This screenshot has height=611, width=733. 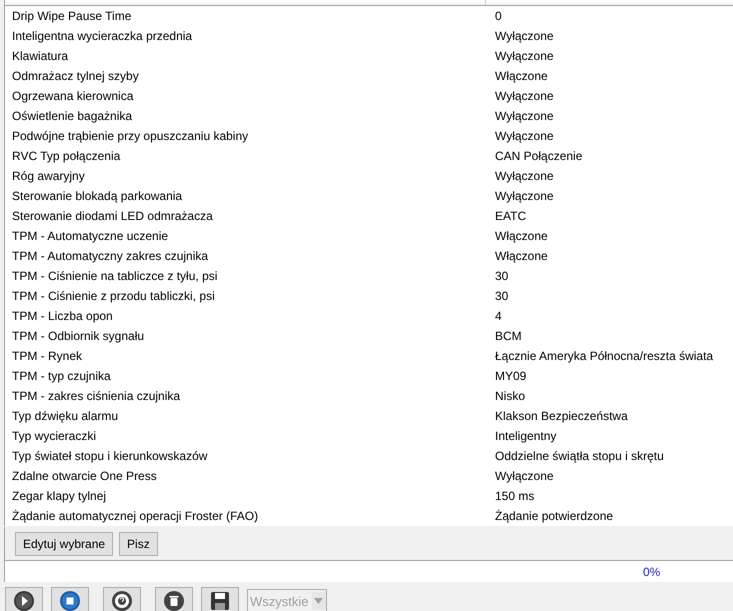 I want to click on trash-icon, so click(x=174, y=600).